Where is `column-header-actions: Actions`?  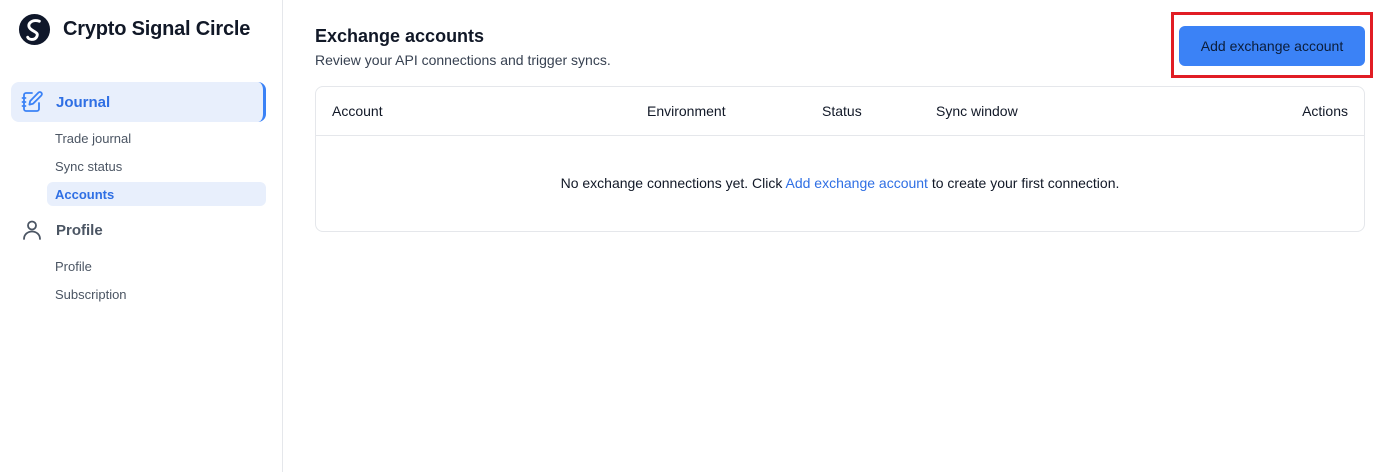
column-header-actions: Actions is located at coordinates (1325, 111).